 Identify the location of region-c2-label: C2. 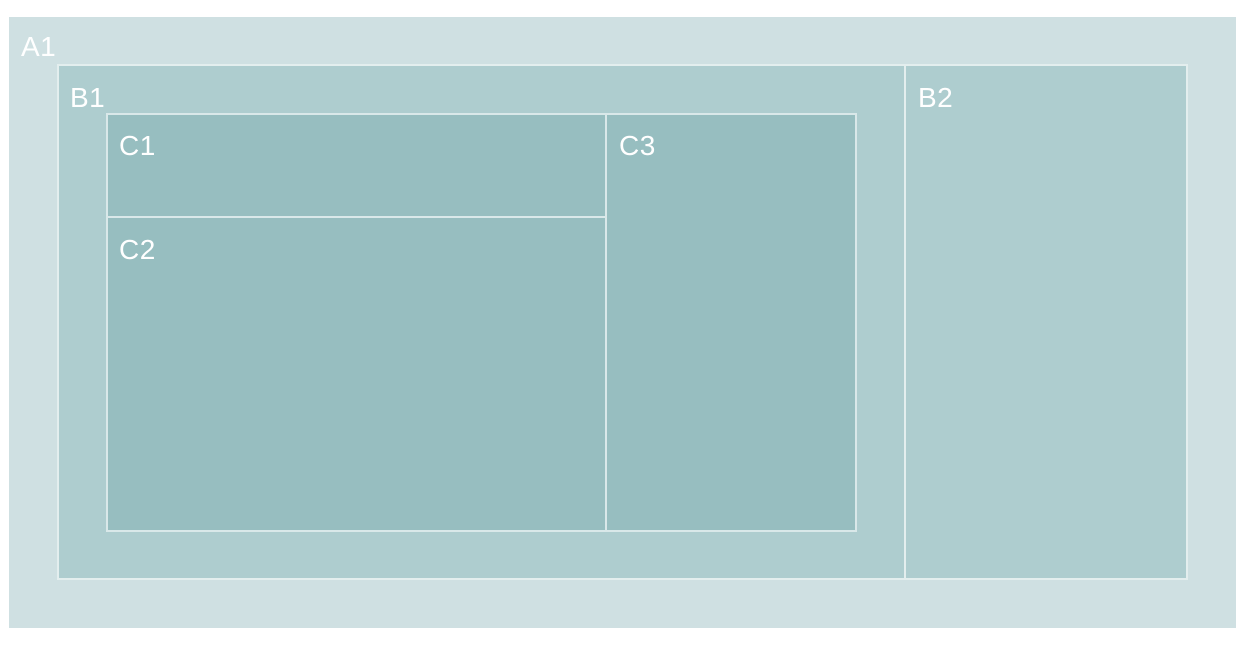
(137, 249).